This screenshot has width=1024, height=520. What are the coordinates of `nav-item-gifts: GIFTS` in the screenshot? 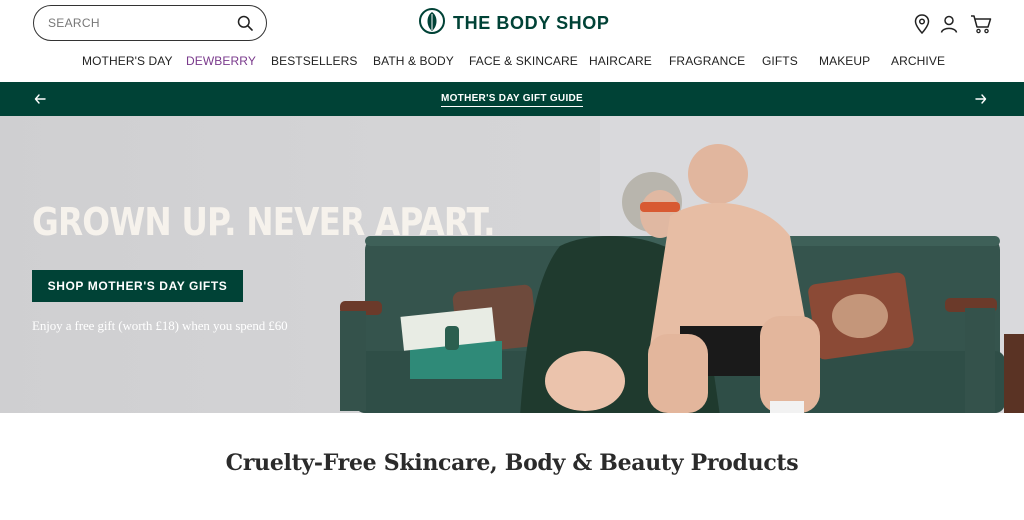 It's located at (780, 61).